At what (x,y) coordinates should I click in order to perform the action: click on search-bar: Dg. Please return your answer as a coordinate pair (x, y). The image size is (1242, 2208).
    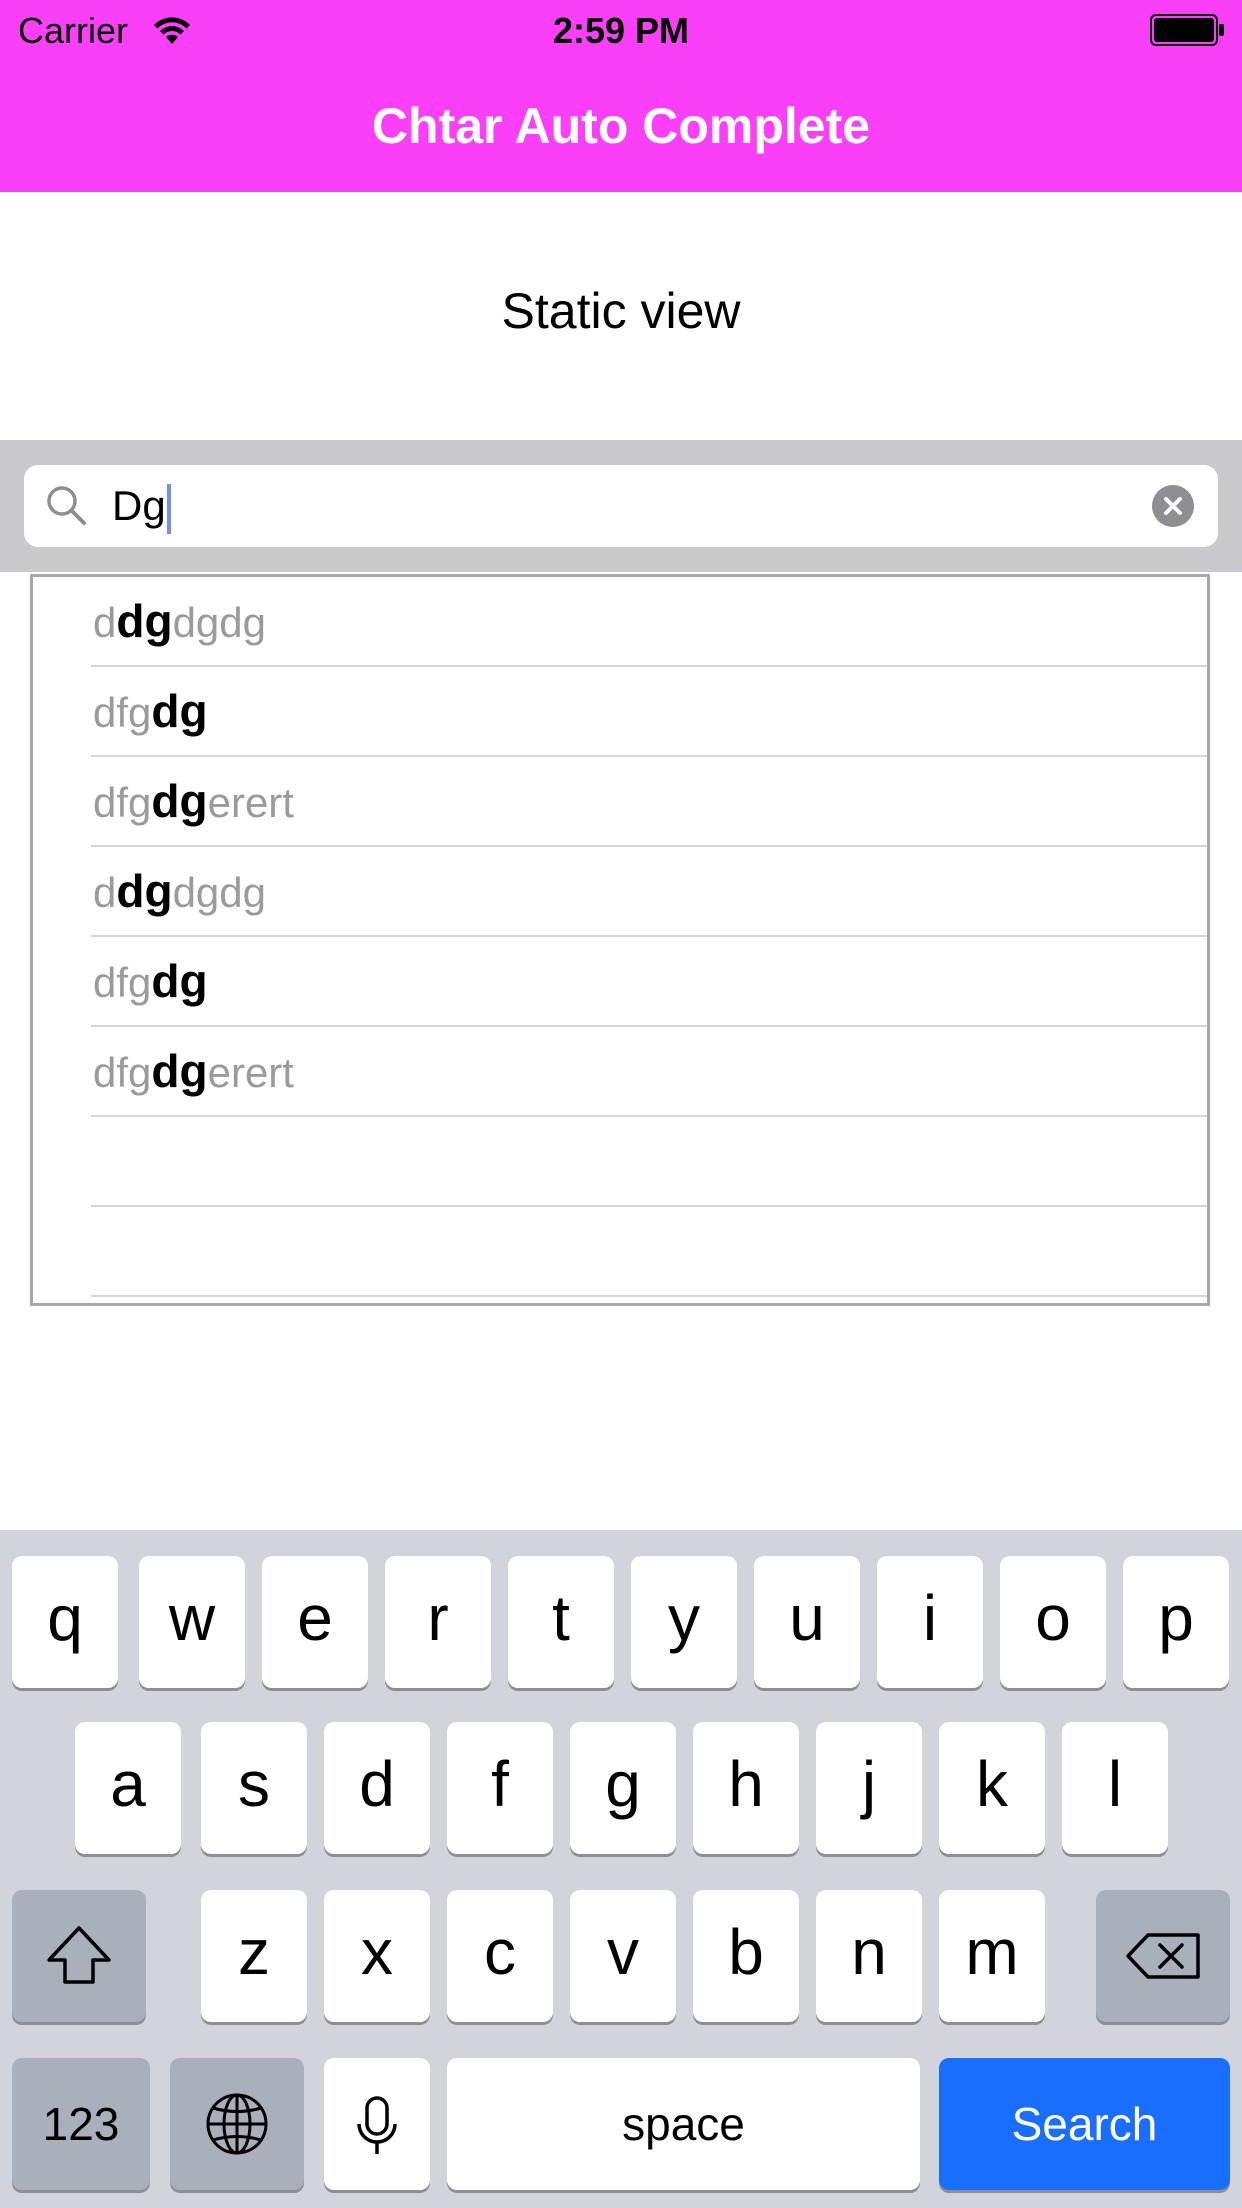
    Looking at the image, I should click on (621, 506).